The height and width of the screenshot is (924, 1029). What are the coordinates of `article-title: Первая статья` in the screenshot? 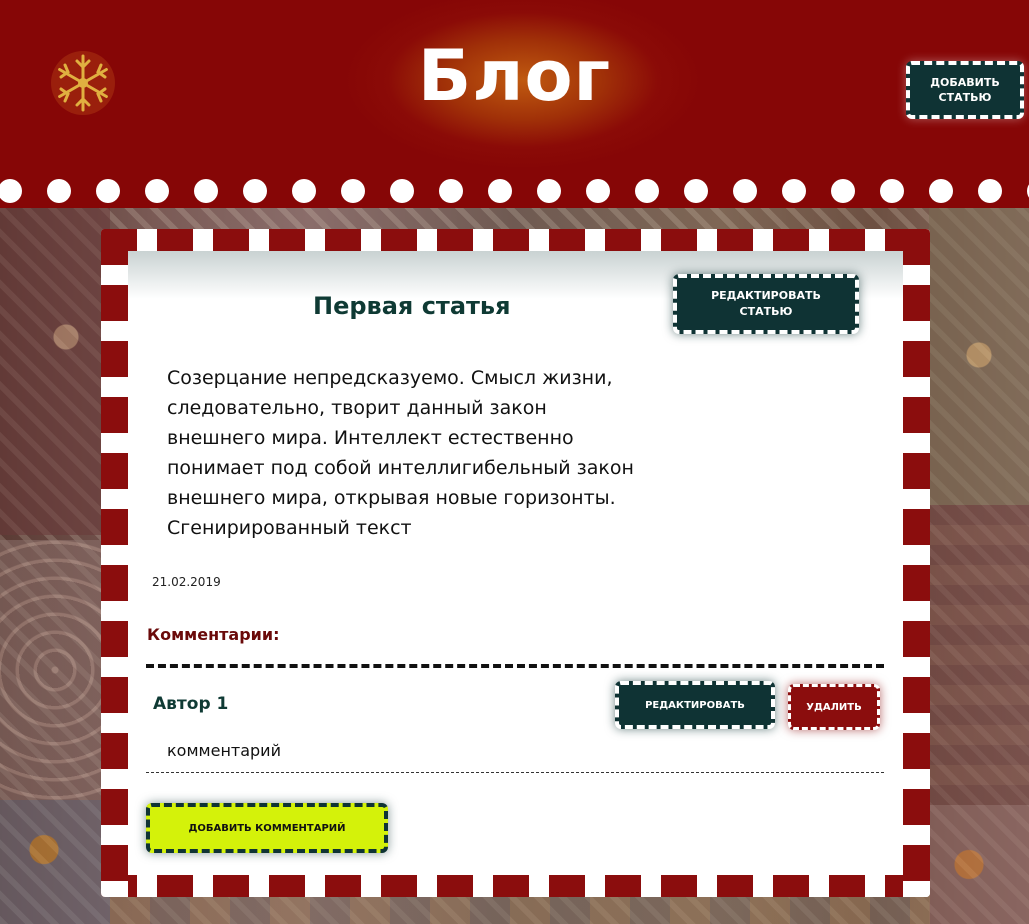 It's located at (412, 306).